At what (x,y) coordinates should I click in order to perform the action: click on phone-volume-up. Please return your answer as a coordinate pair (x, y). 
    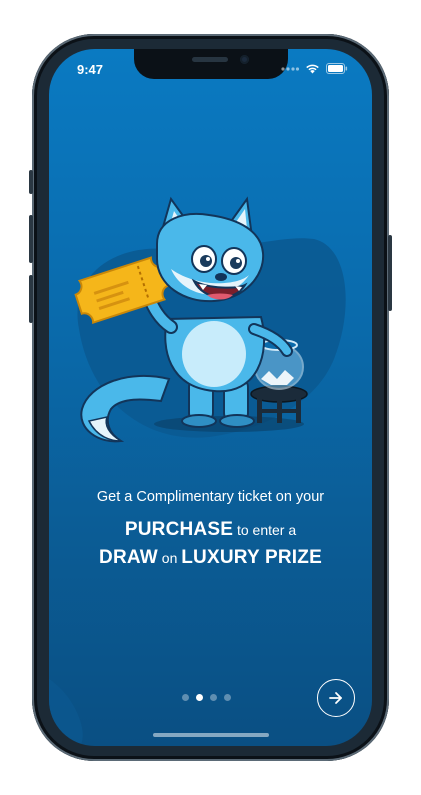
    Looking at the image, I should click on (31, 239).